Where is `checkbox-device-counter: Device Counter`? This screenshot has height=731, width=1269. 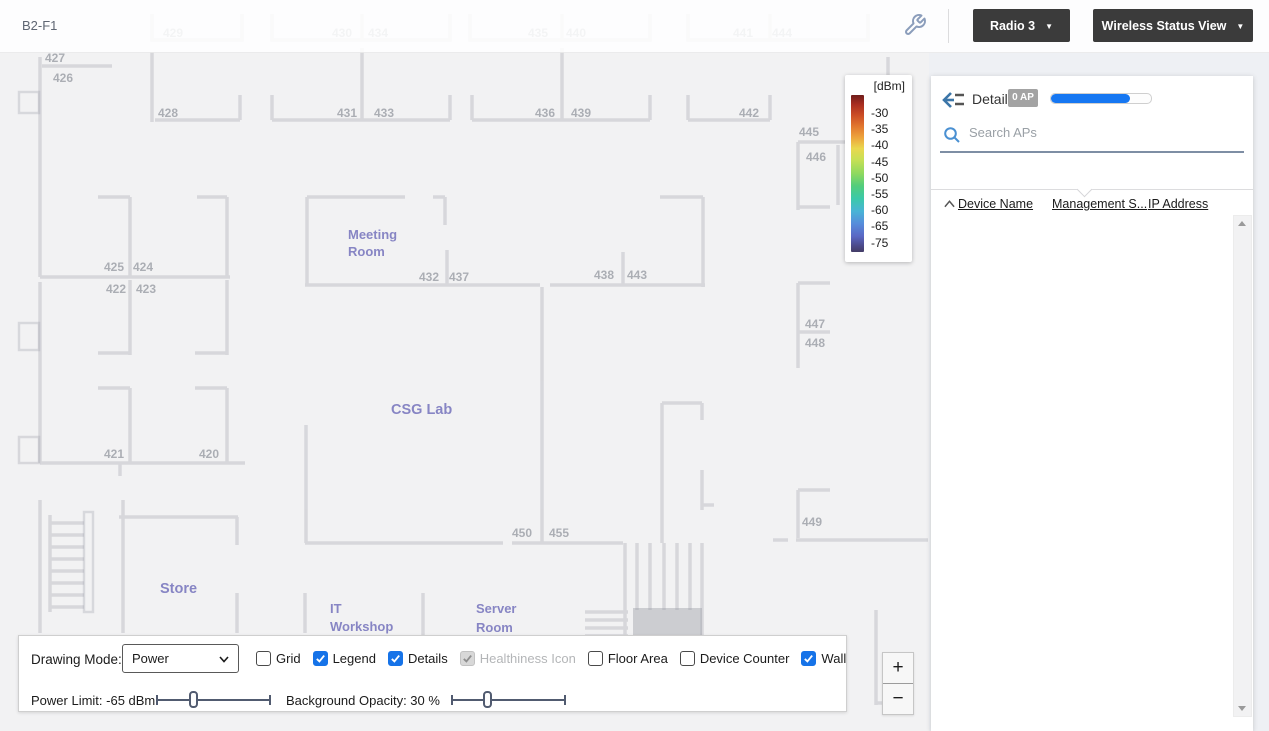
checkbox-device-counter: Device Counter is located at coordinates (734, 658).